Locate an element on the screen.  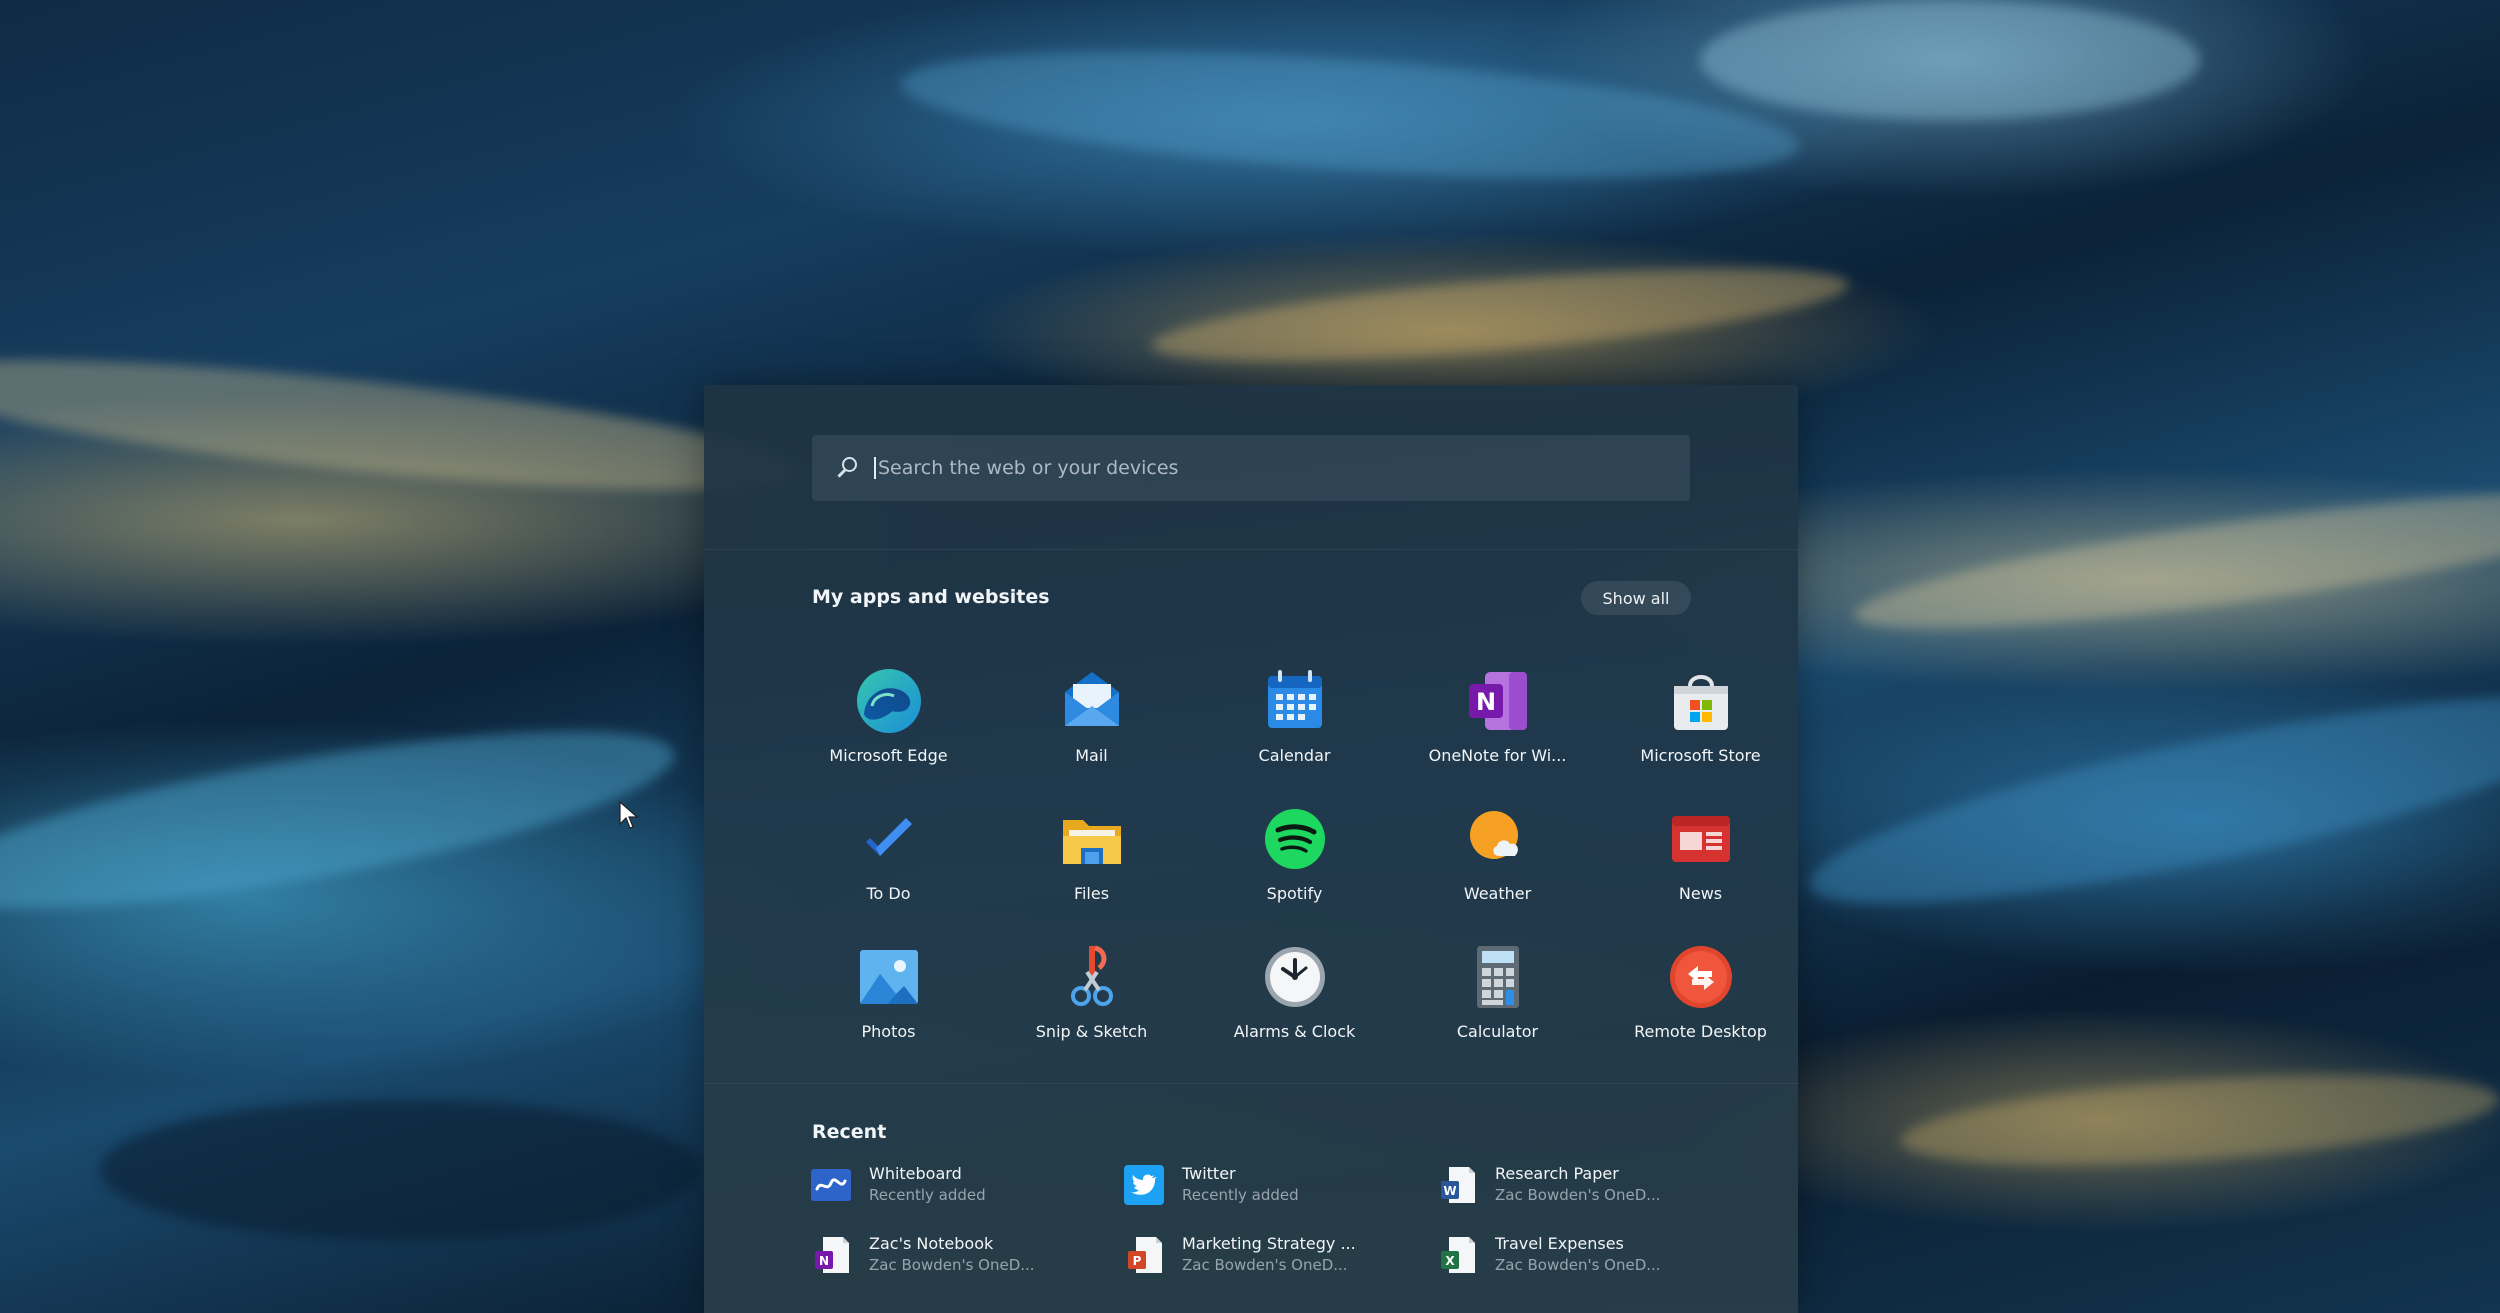
app-label: Weather is located at coordinates (1497, 893).